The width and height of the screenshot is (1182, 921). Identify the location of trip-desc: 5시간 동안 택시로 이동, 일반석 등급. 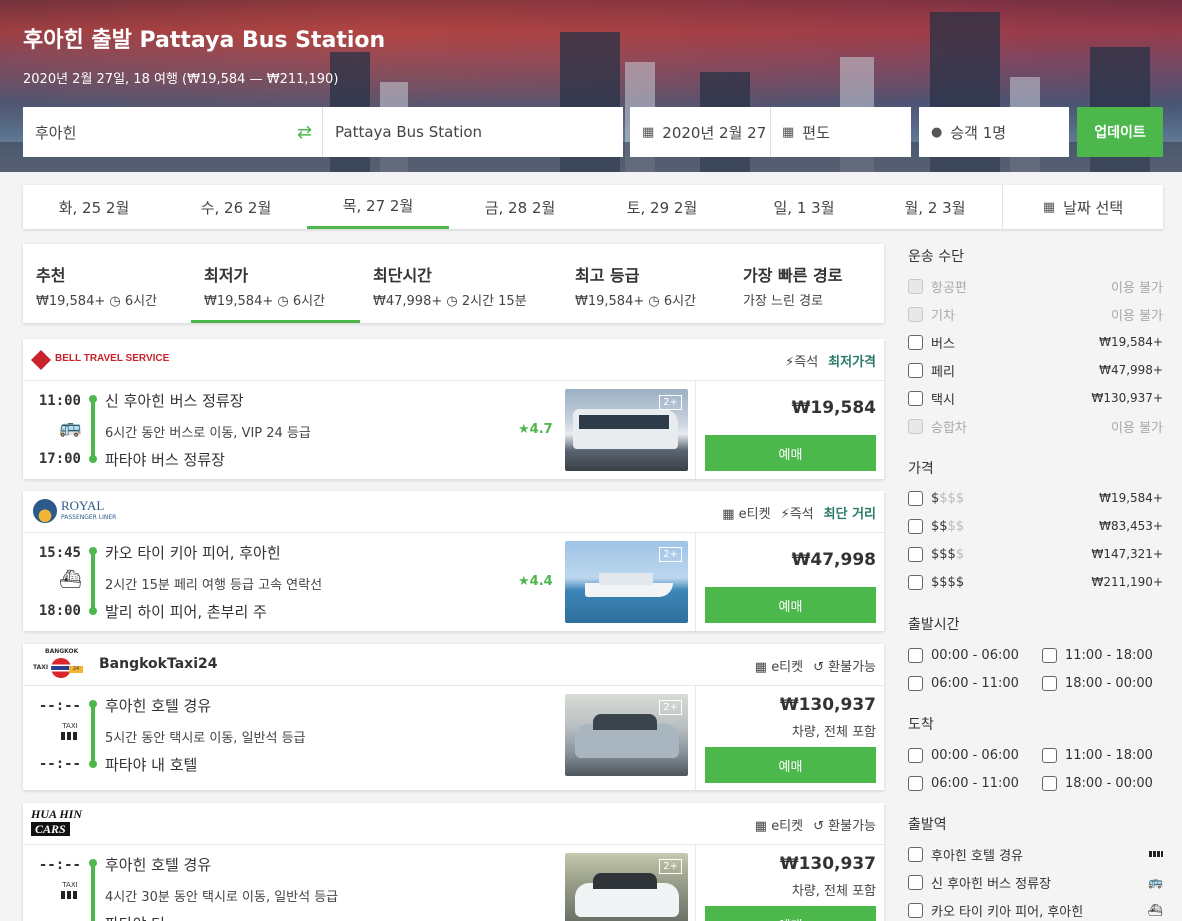
(205, 738).